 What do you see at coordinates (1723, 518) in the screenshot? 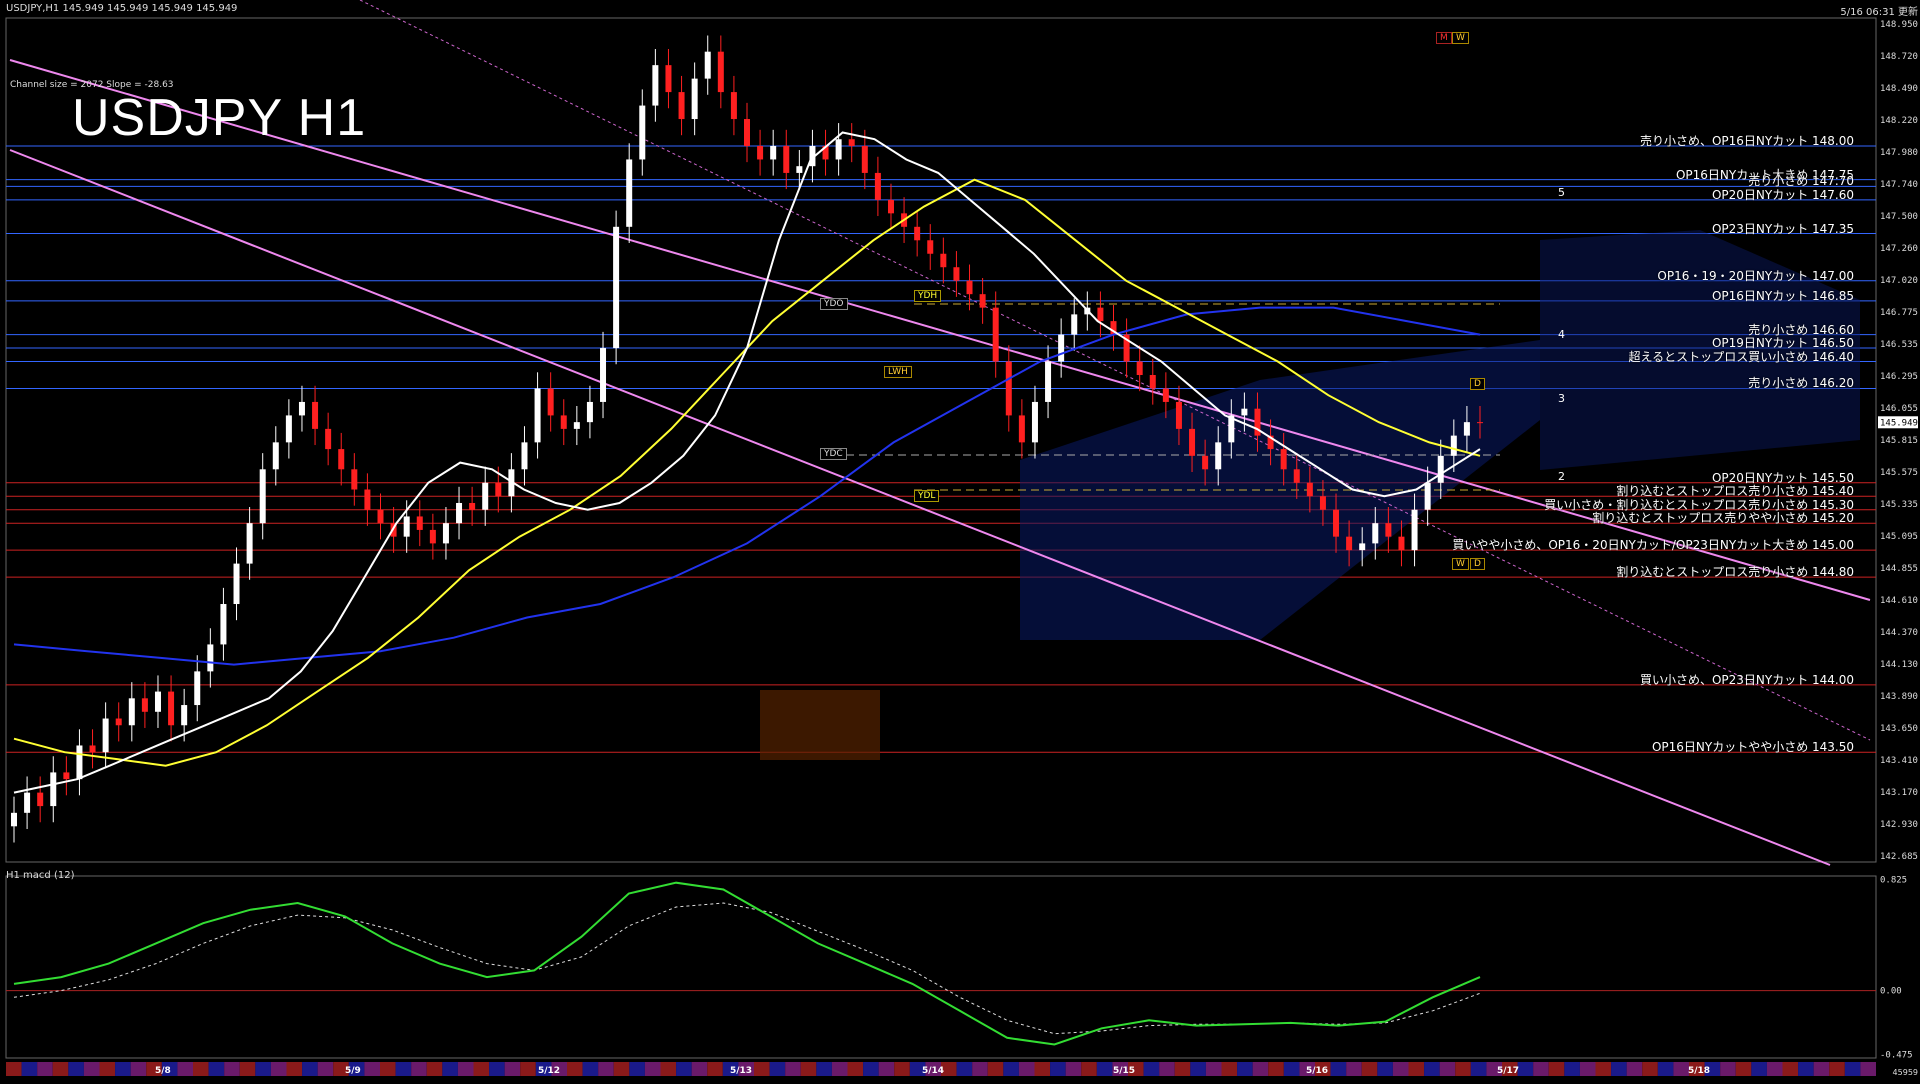
I see `level-label: 割り込むとストップロス売りやや小さめ 145.20` at bounding box center [1723, 518].